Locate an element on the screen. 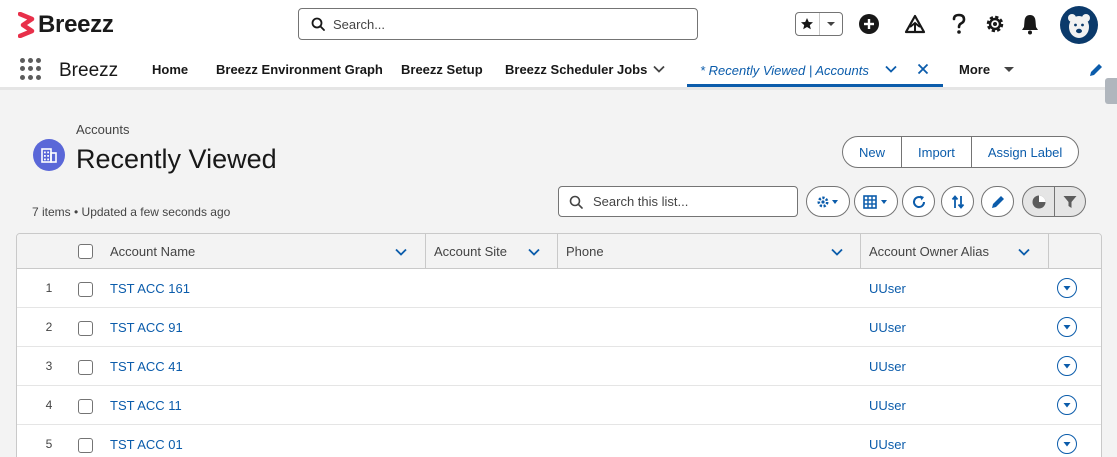 Image resolution: width=1117 pixels, height=457 pixels. column-header-account-owner-alias: Account Owner Alias is located at coordinates (929, 251).